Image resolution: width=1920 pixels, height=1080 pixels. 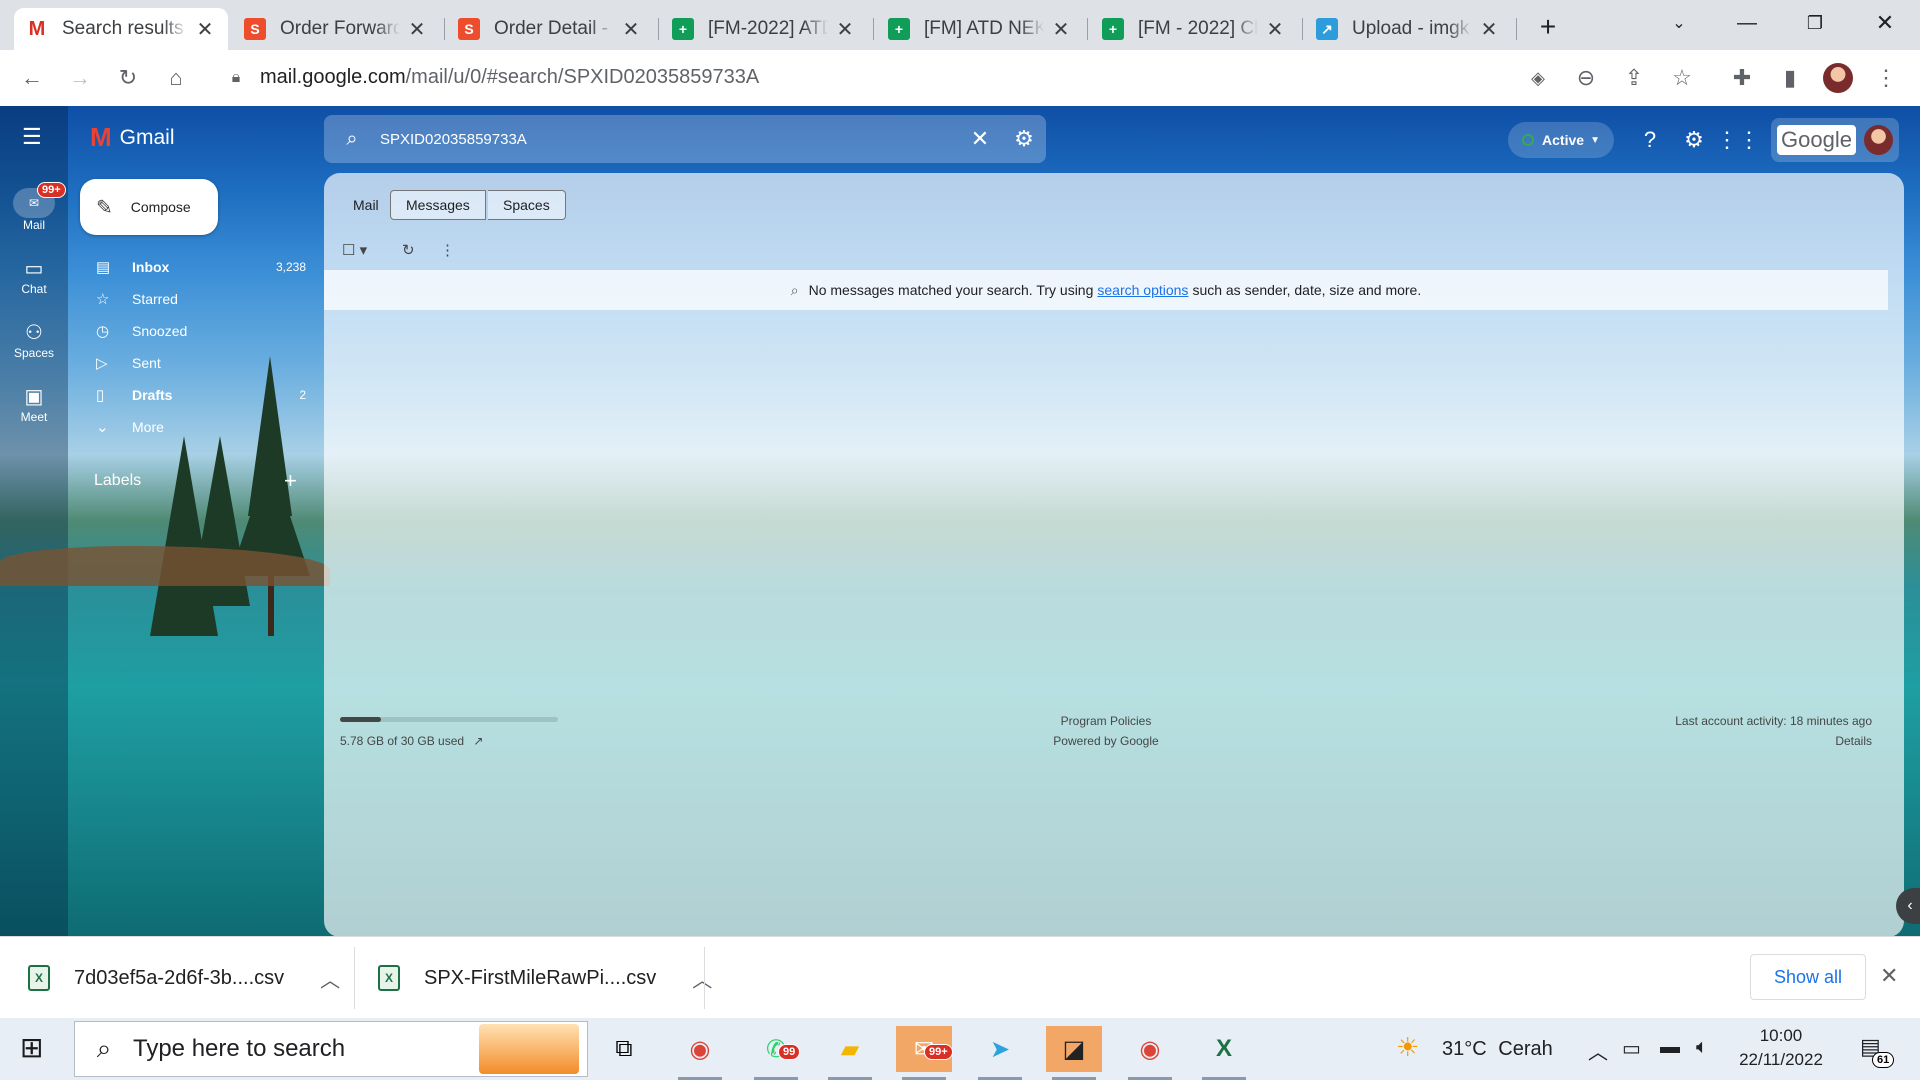 What do you see at coordinates (1815, 23) in the screenshot?
I see `restore-icon: ❐` at bounding box center [1815, 23].